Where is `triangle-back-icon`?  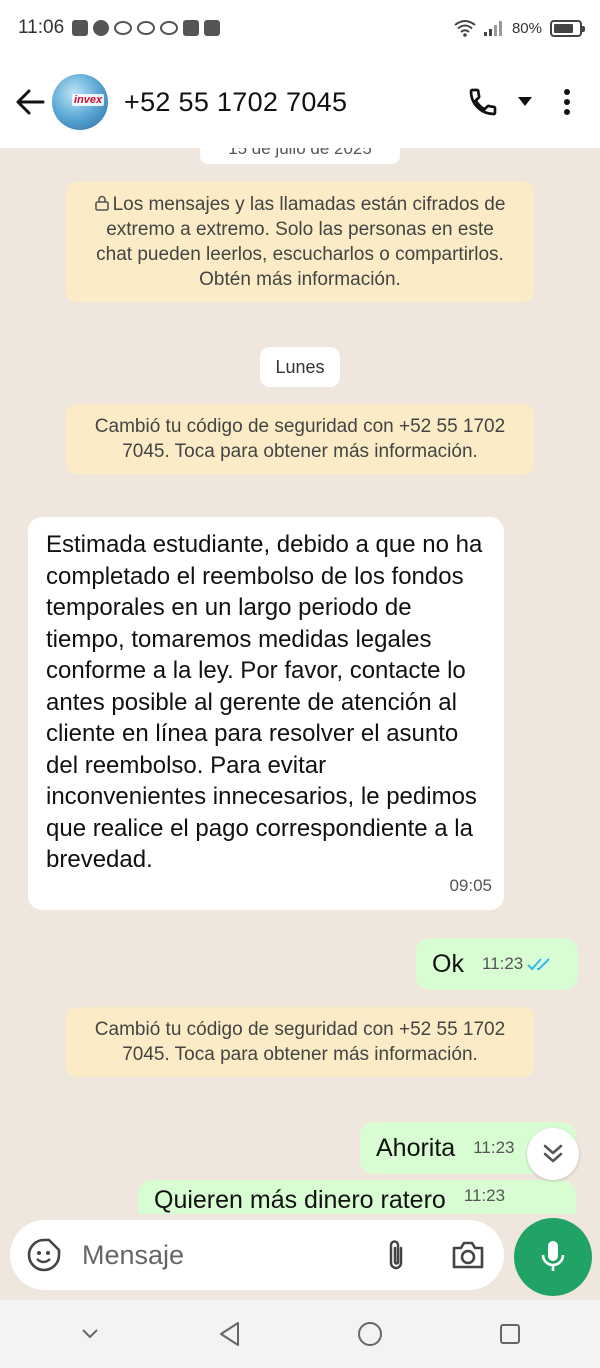
triangle-back-icon is located at coordinates (229, 1334).